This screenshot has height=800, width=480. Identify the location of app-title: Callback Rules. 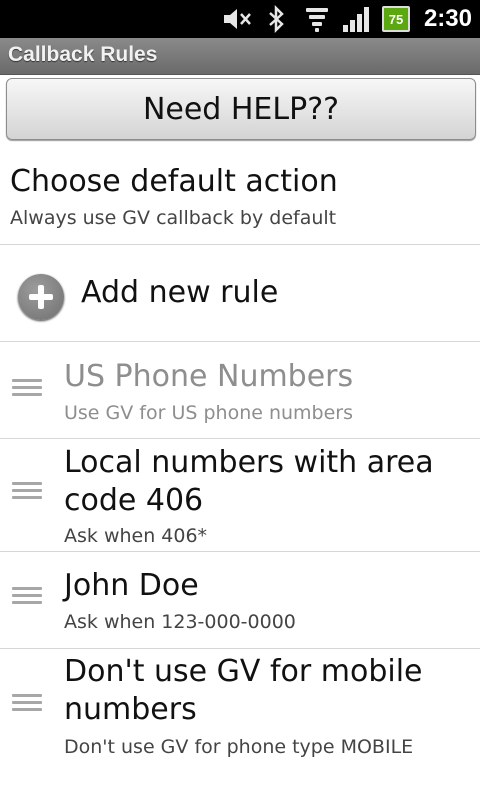
(83, 54).